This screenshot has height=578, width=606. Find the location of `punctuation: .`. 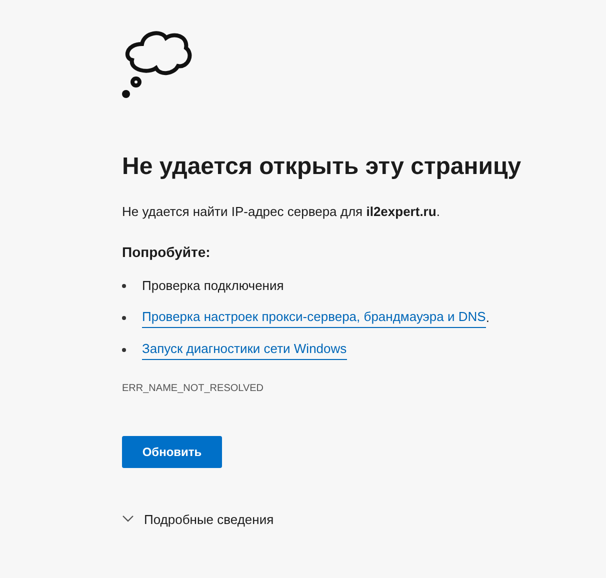

punctuation: . is located at coordinates (488, 317).